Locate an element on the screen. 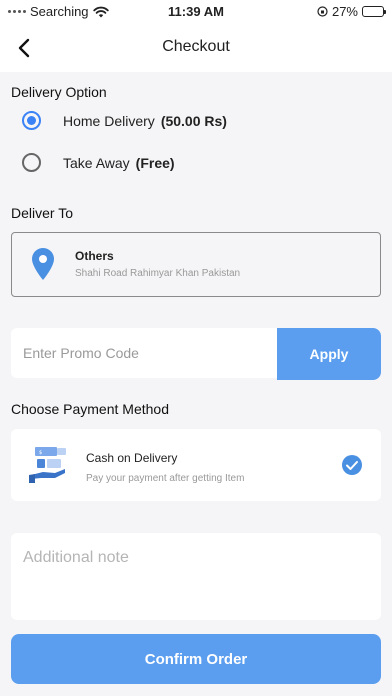 The height and width of the screenshot is (696, 392). address-type: Others is located at coordinates (94, 256).